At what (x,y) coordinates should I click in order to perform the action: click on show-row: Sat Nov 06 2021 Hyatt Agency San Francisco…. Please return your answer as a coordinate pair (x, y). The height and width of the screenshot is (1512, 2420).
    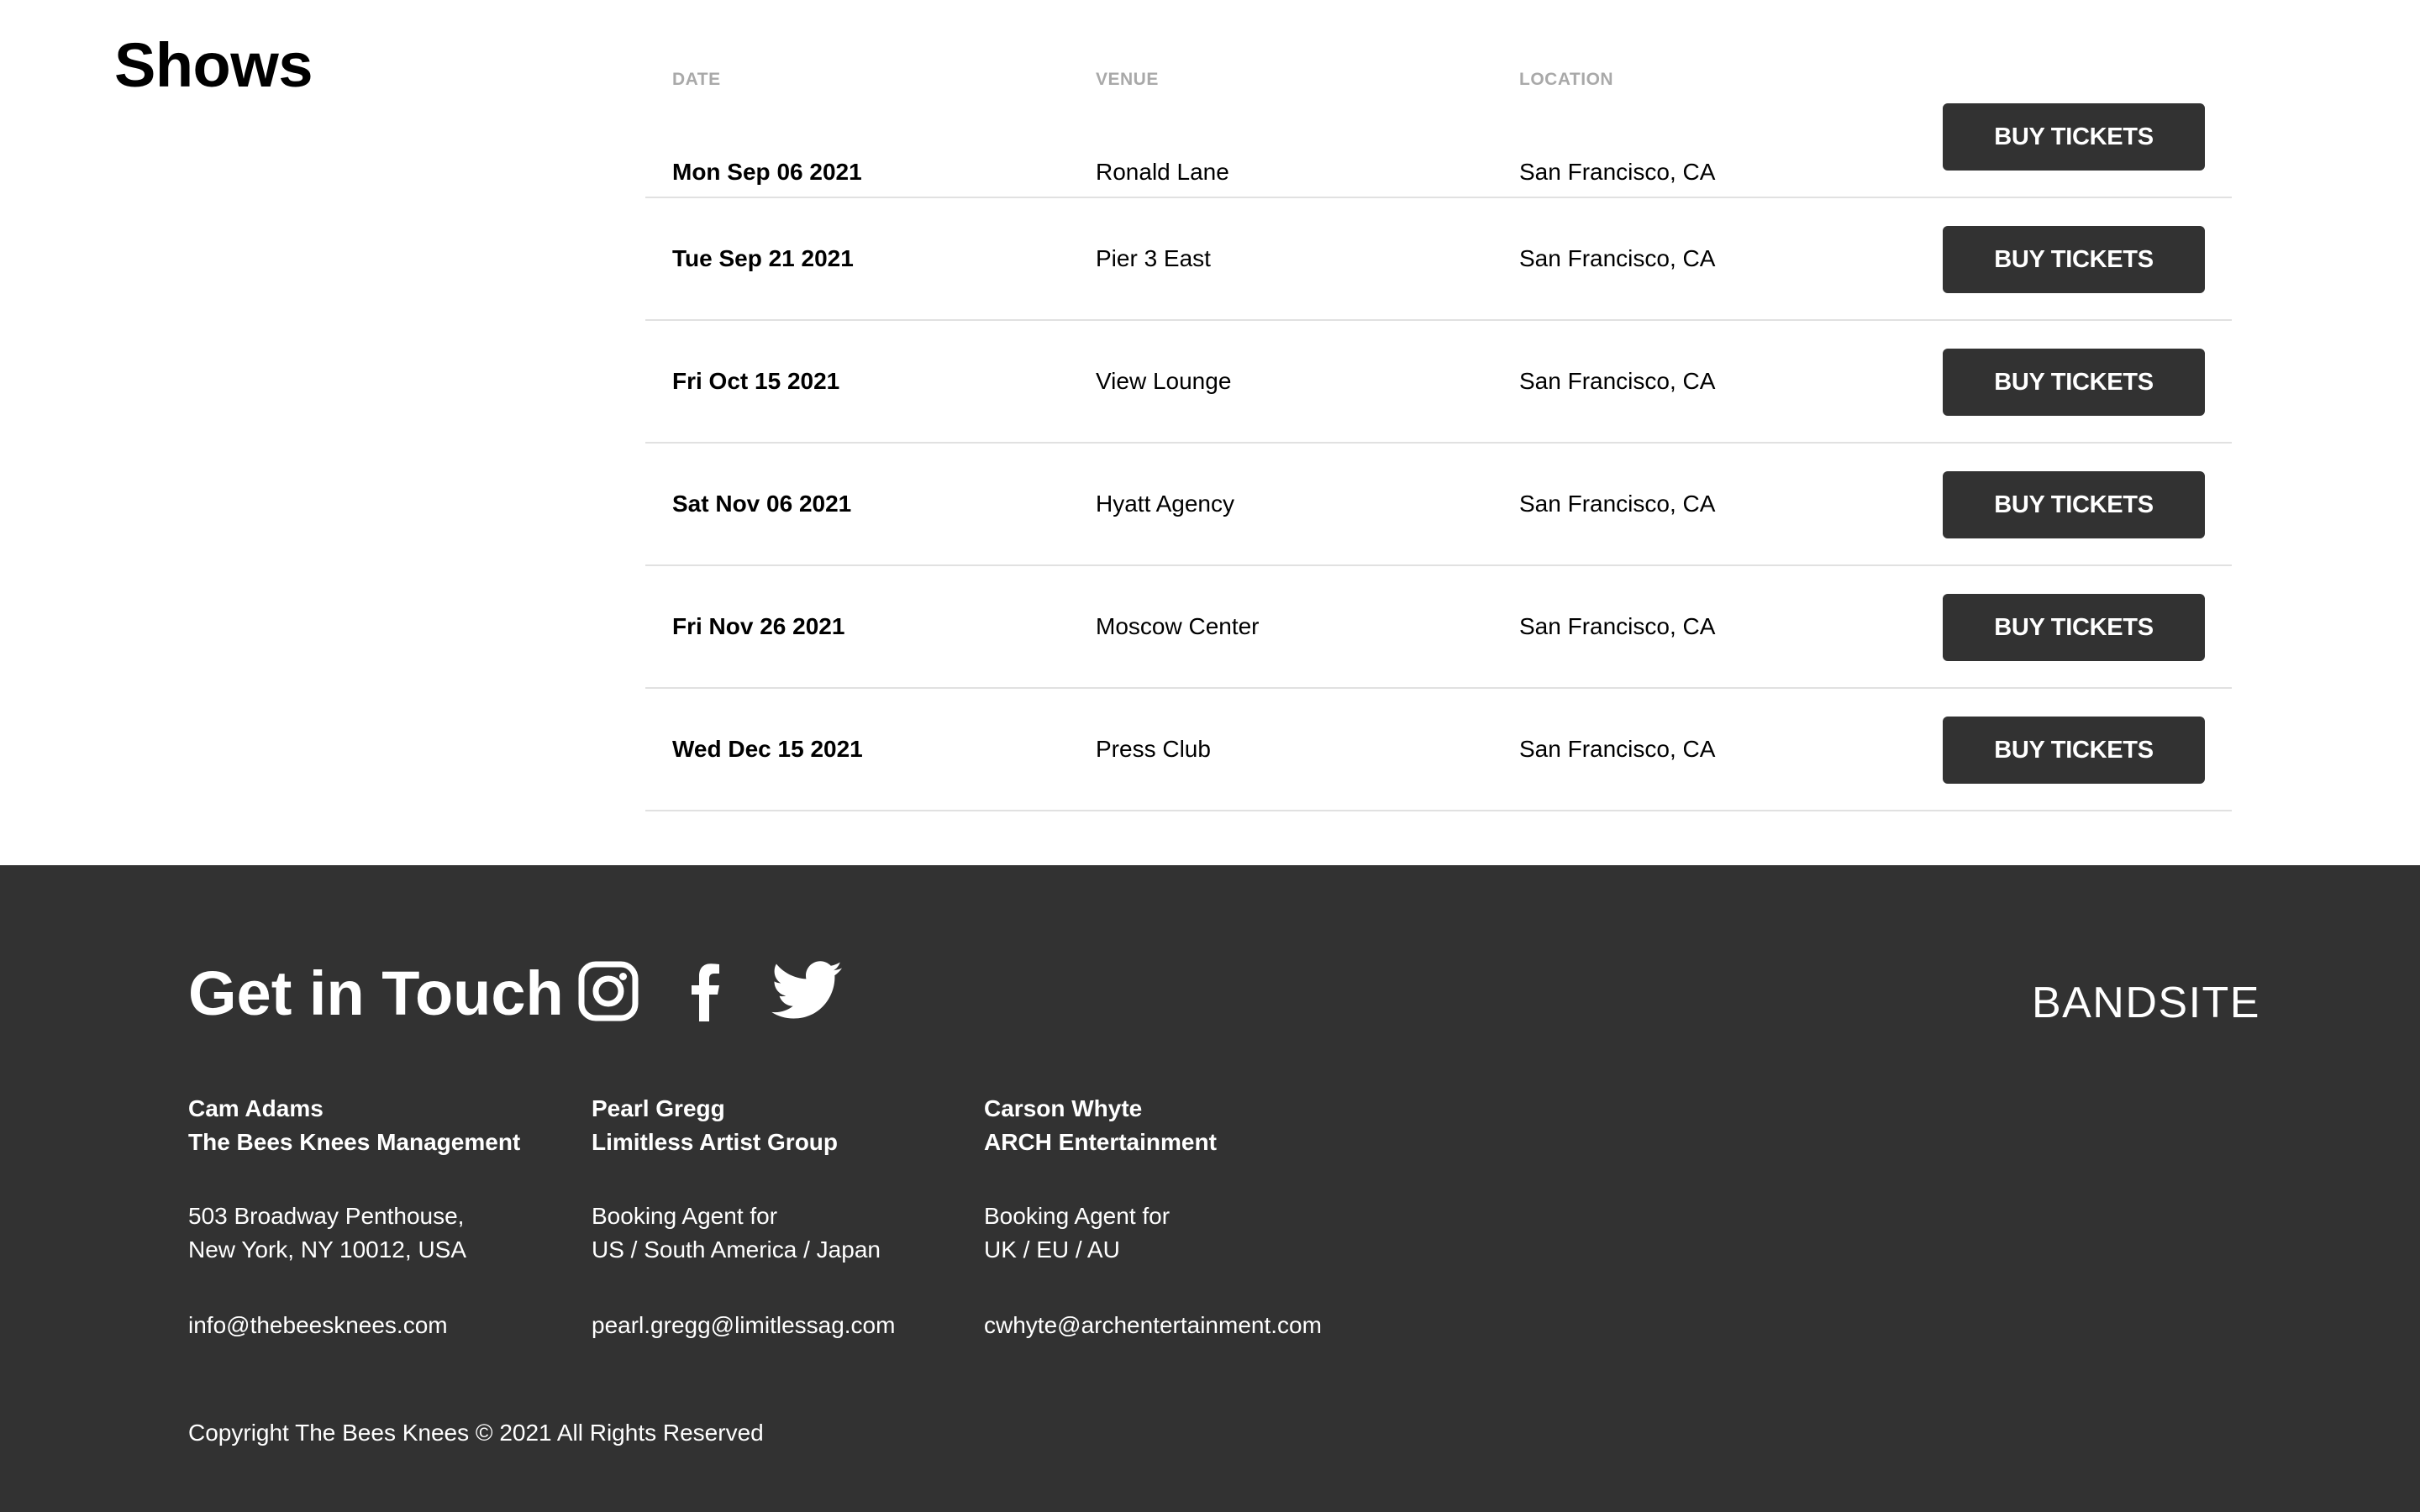
    Looking at the image, I should click on (1438, 505).